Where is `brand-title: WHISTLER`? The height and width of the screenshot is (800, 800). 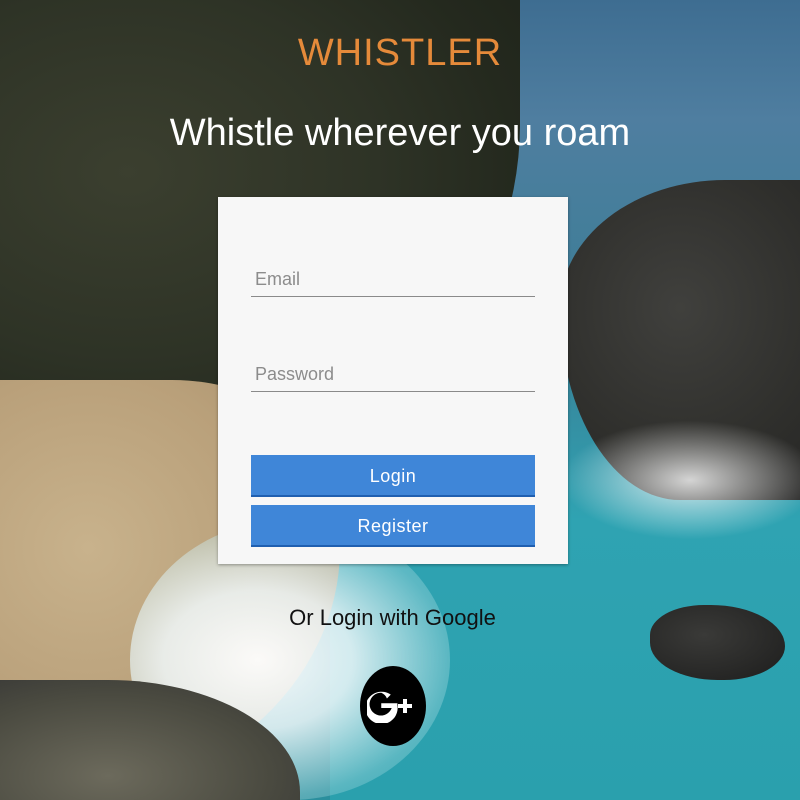
brand-title: WHISTLER is located at coordinates (400, 53).